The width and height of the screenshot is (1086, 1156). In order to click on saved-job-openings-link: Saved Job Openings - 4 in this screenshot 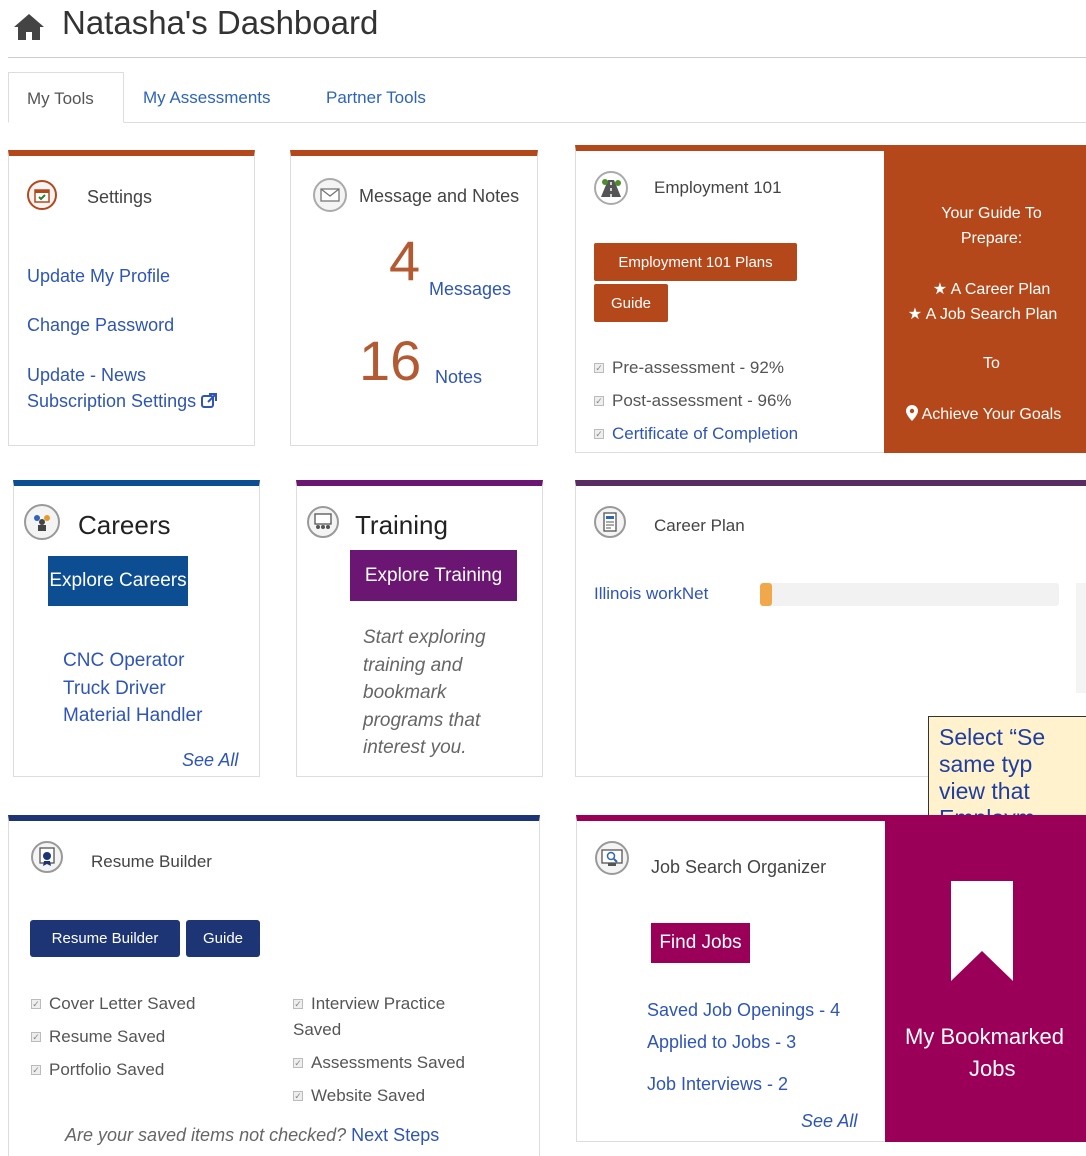, I will do `click(743, 1010)`.